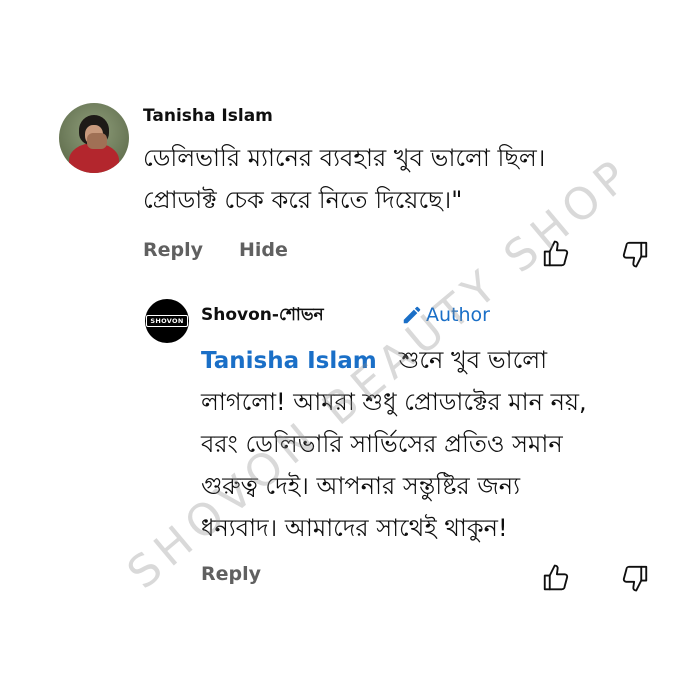 The width and height of the screenshot is (700, 700). I want to click on comment-text-line-1: ডেলিভারি ম্যানের ব্যবহার খুব ভালো ছিল।, so click(344, 158).